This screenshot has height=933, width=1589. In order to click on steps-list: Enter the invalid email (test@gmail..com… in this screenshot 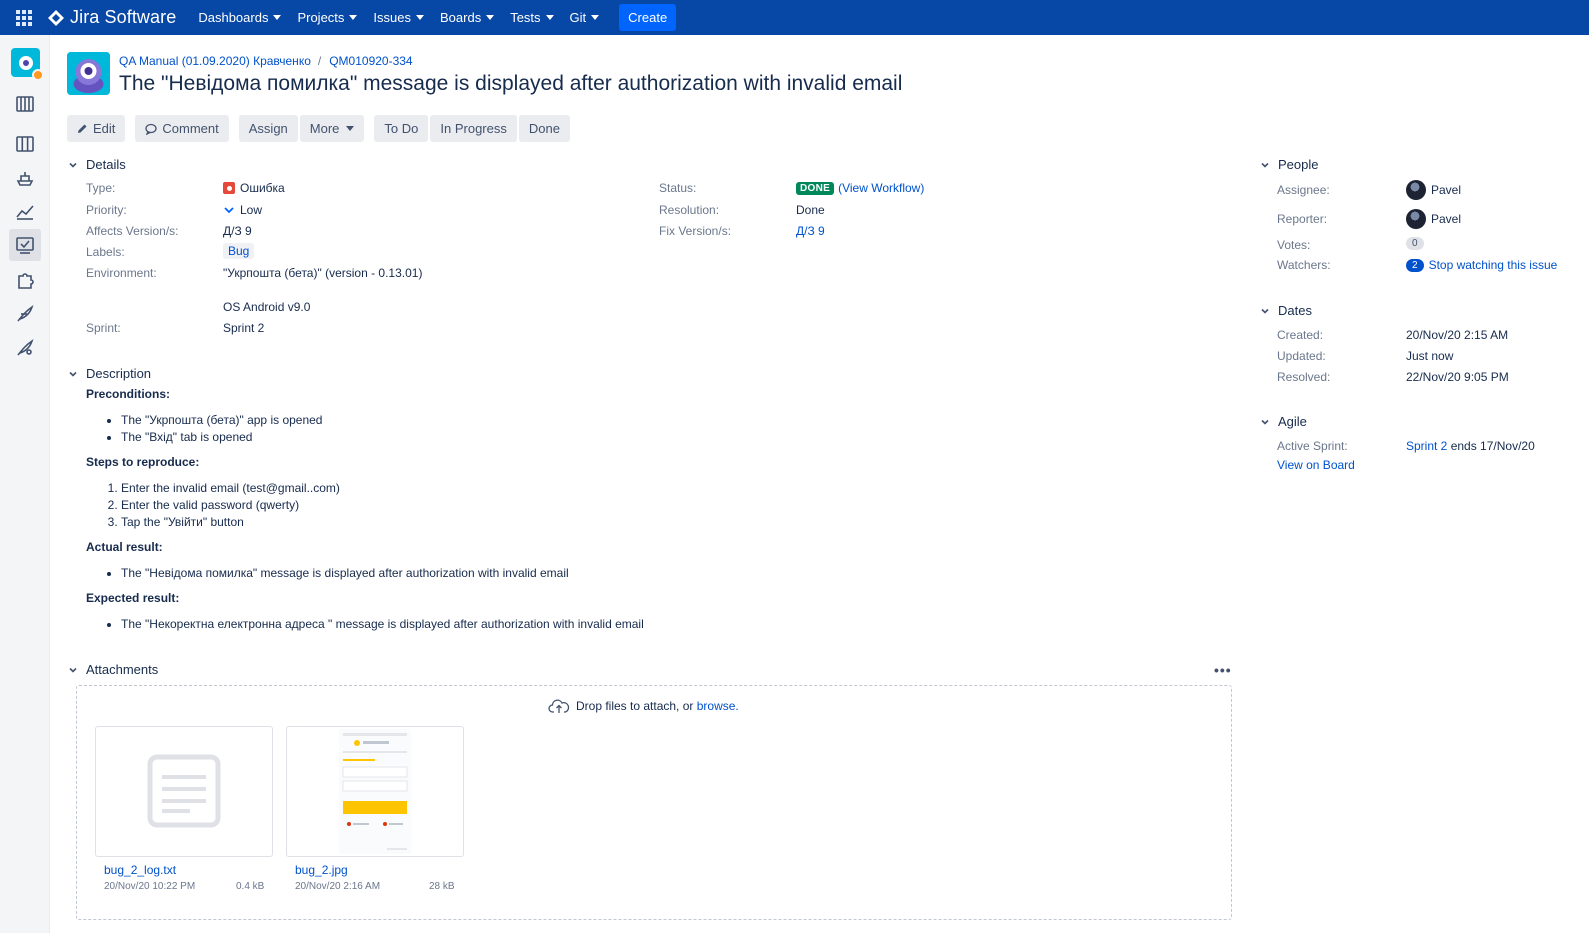, I will do `click(213, 505)`.